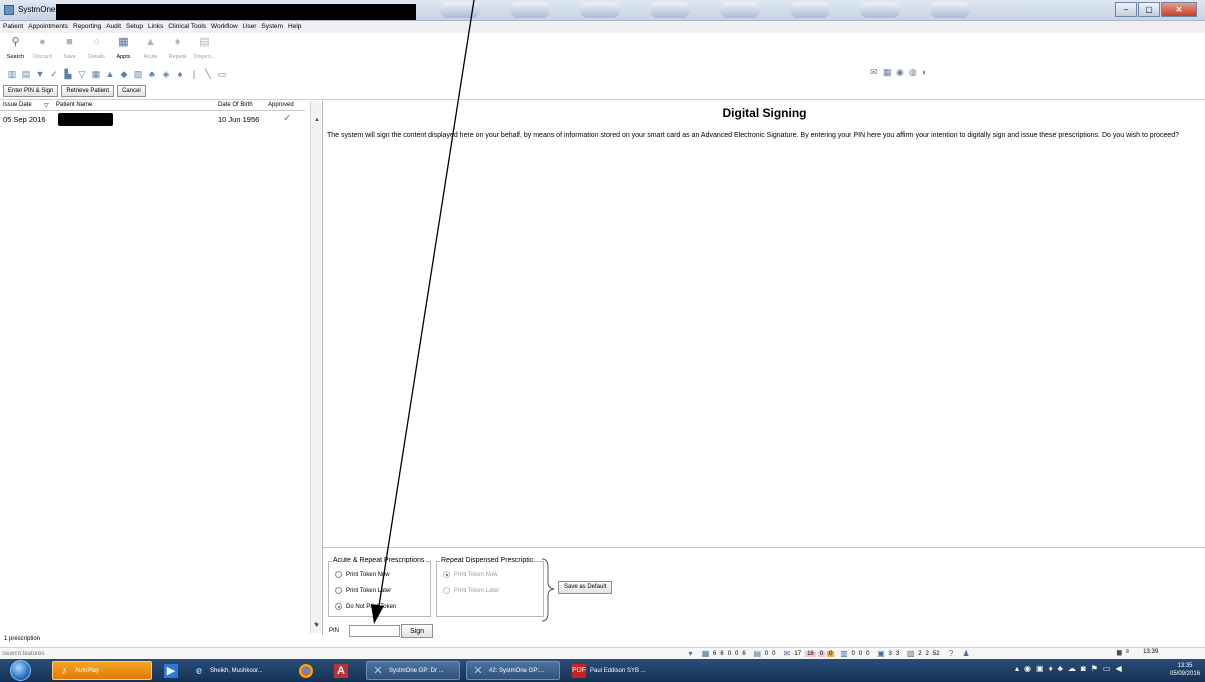 This screenshot has width=1205, height=682. I want to click on tray-app-icon: ▣, so click(1040, 668).